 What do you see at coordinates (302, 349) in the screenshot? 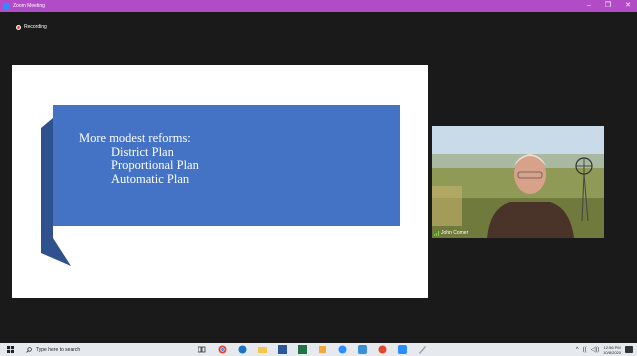
I see `excel-icon` at bounding box center [302, 349].